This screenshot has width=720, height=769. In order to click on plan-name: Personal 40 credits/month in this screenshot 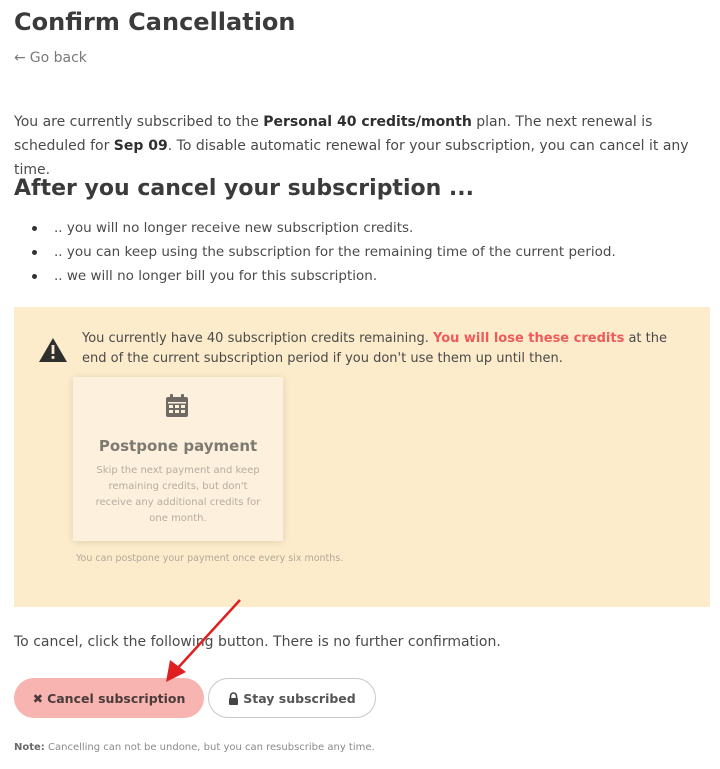, I will do `click(367, 122)`.